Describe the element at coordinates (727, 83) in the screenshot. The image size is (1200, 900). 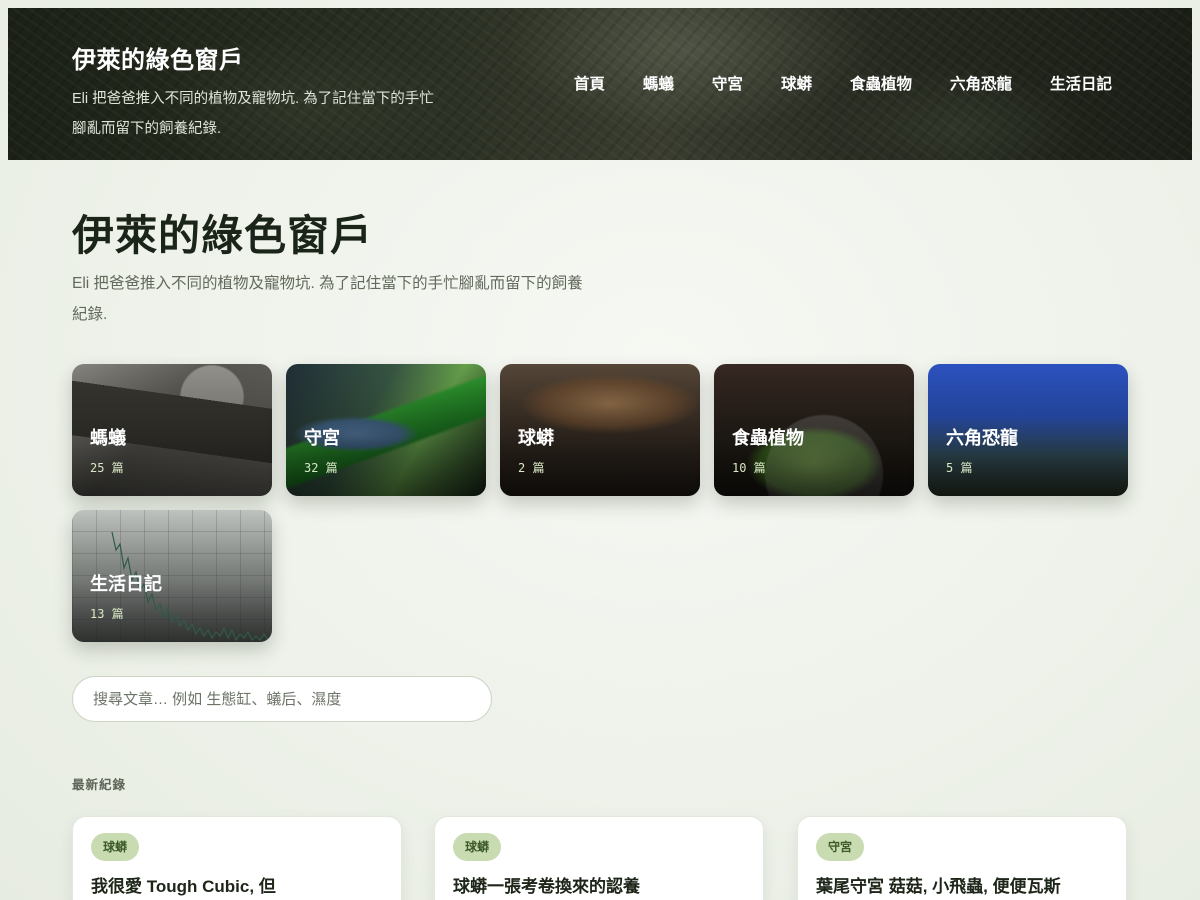
I see `nav-item-gecko: 守宮` at that location.